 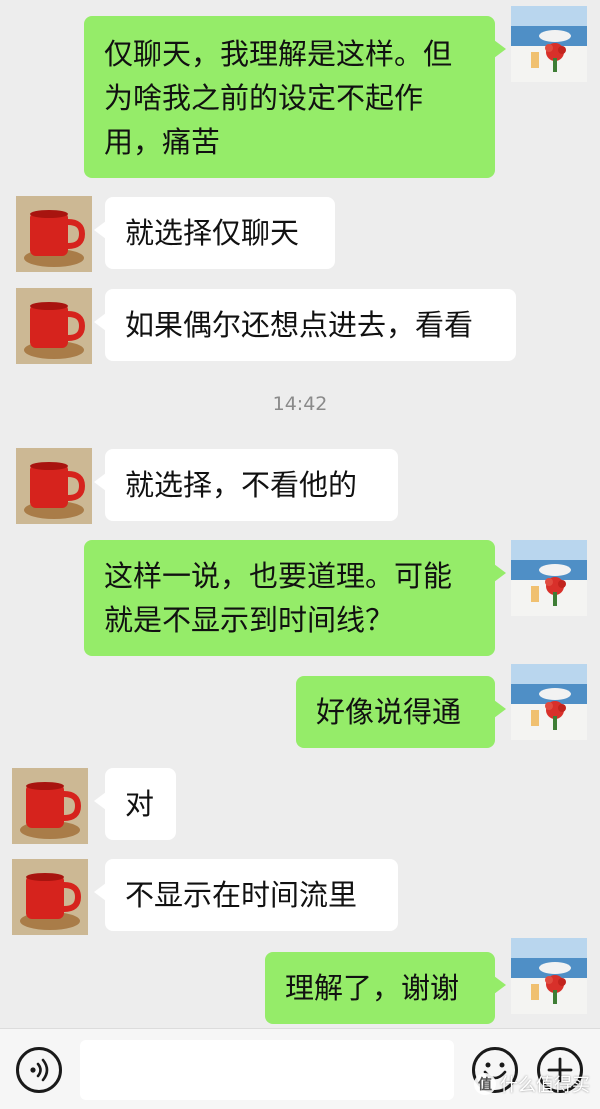 I want to click on message-bubble-received: 就选择，不看他的, so click(x=246, y=485).